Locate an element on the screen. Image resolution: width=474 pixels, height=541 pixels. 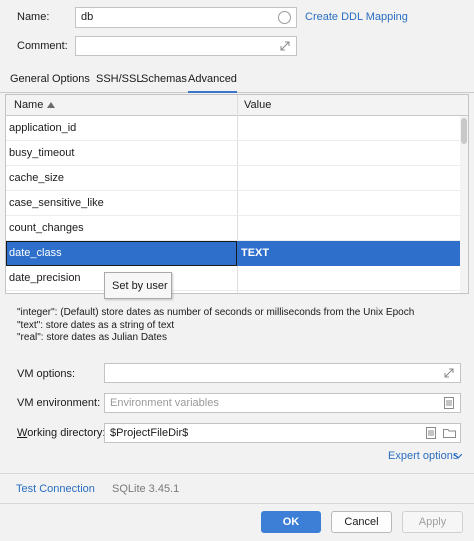
vm-environment-input: Environment variables is located at coordinates (282, 403).